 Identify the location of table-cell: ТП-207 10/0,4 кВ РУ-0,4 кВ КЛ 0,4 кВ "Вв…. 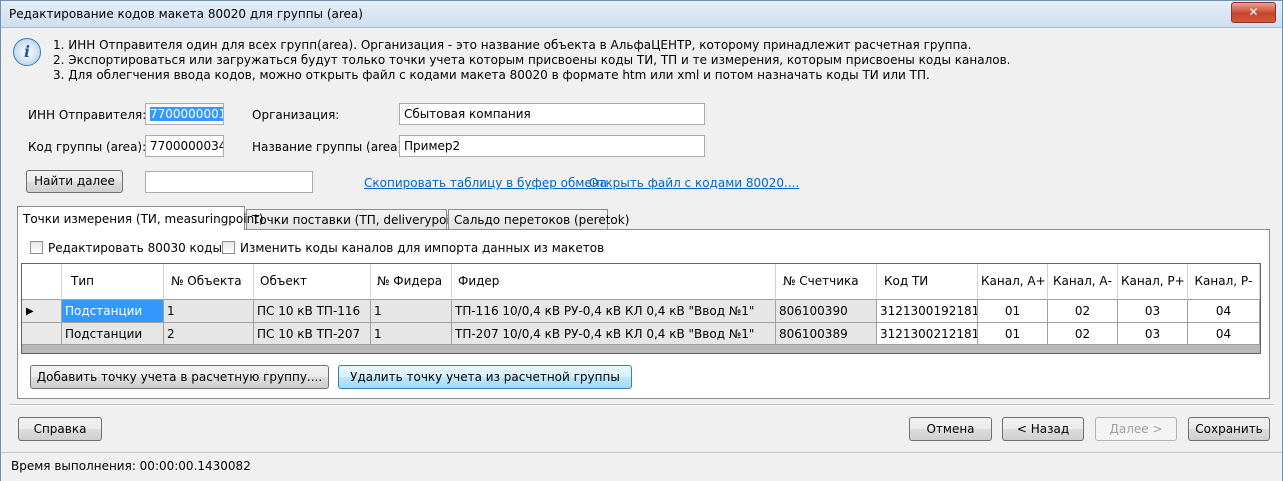
(614, 334).